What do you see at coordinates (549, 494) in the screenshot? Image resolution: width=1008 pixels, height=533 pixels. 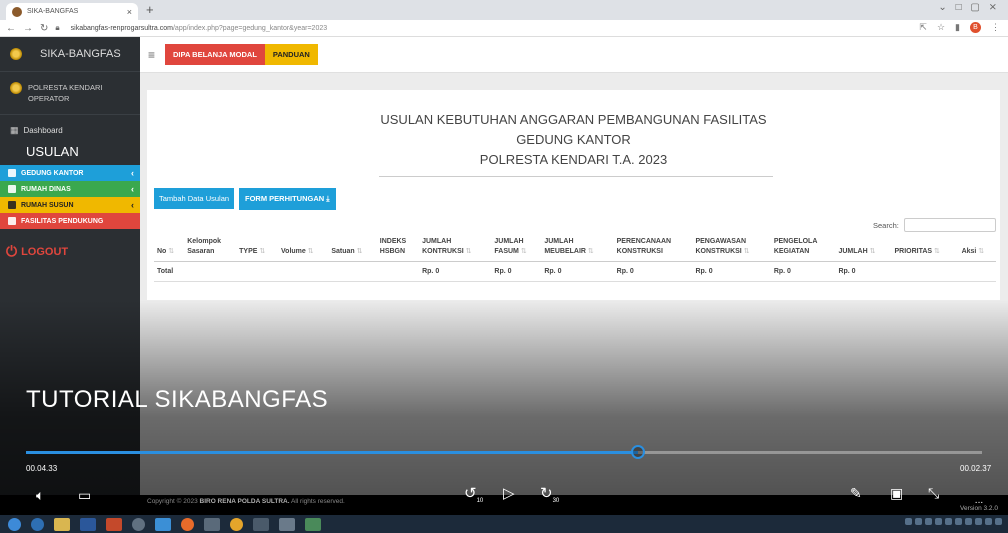 I see `skip-forward-icon: ↻30` at bounding box center [549, 494].